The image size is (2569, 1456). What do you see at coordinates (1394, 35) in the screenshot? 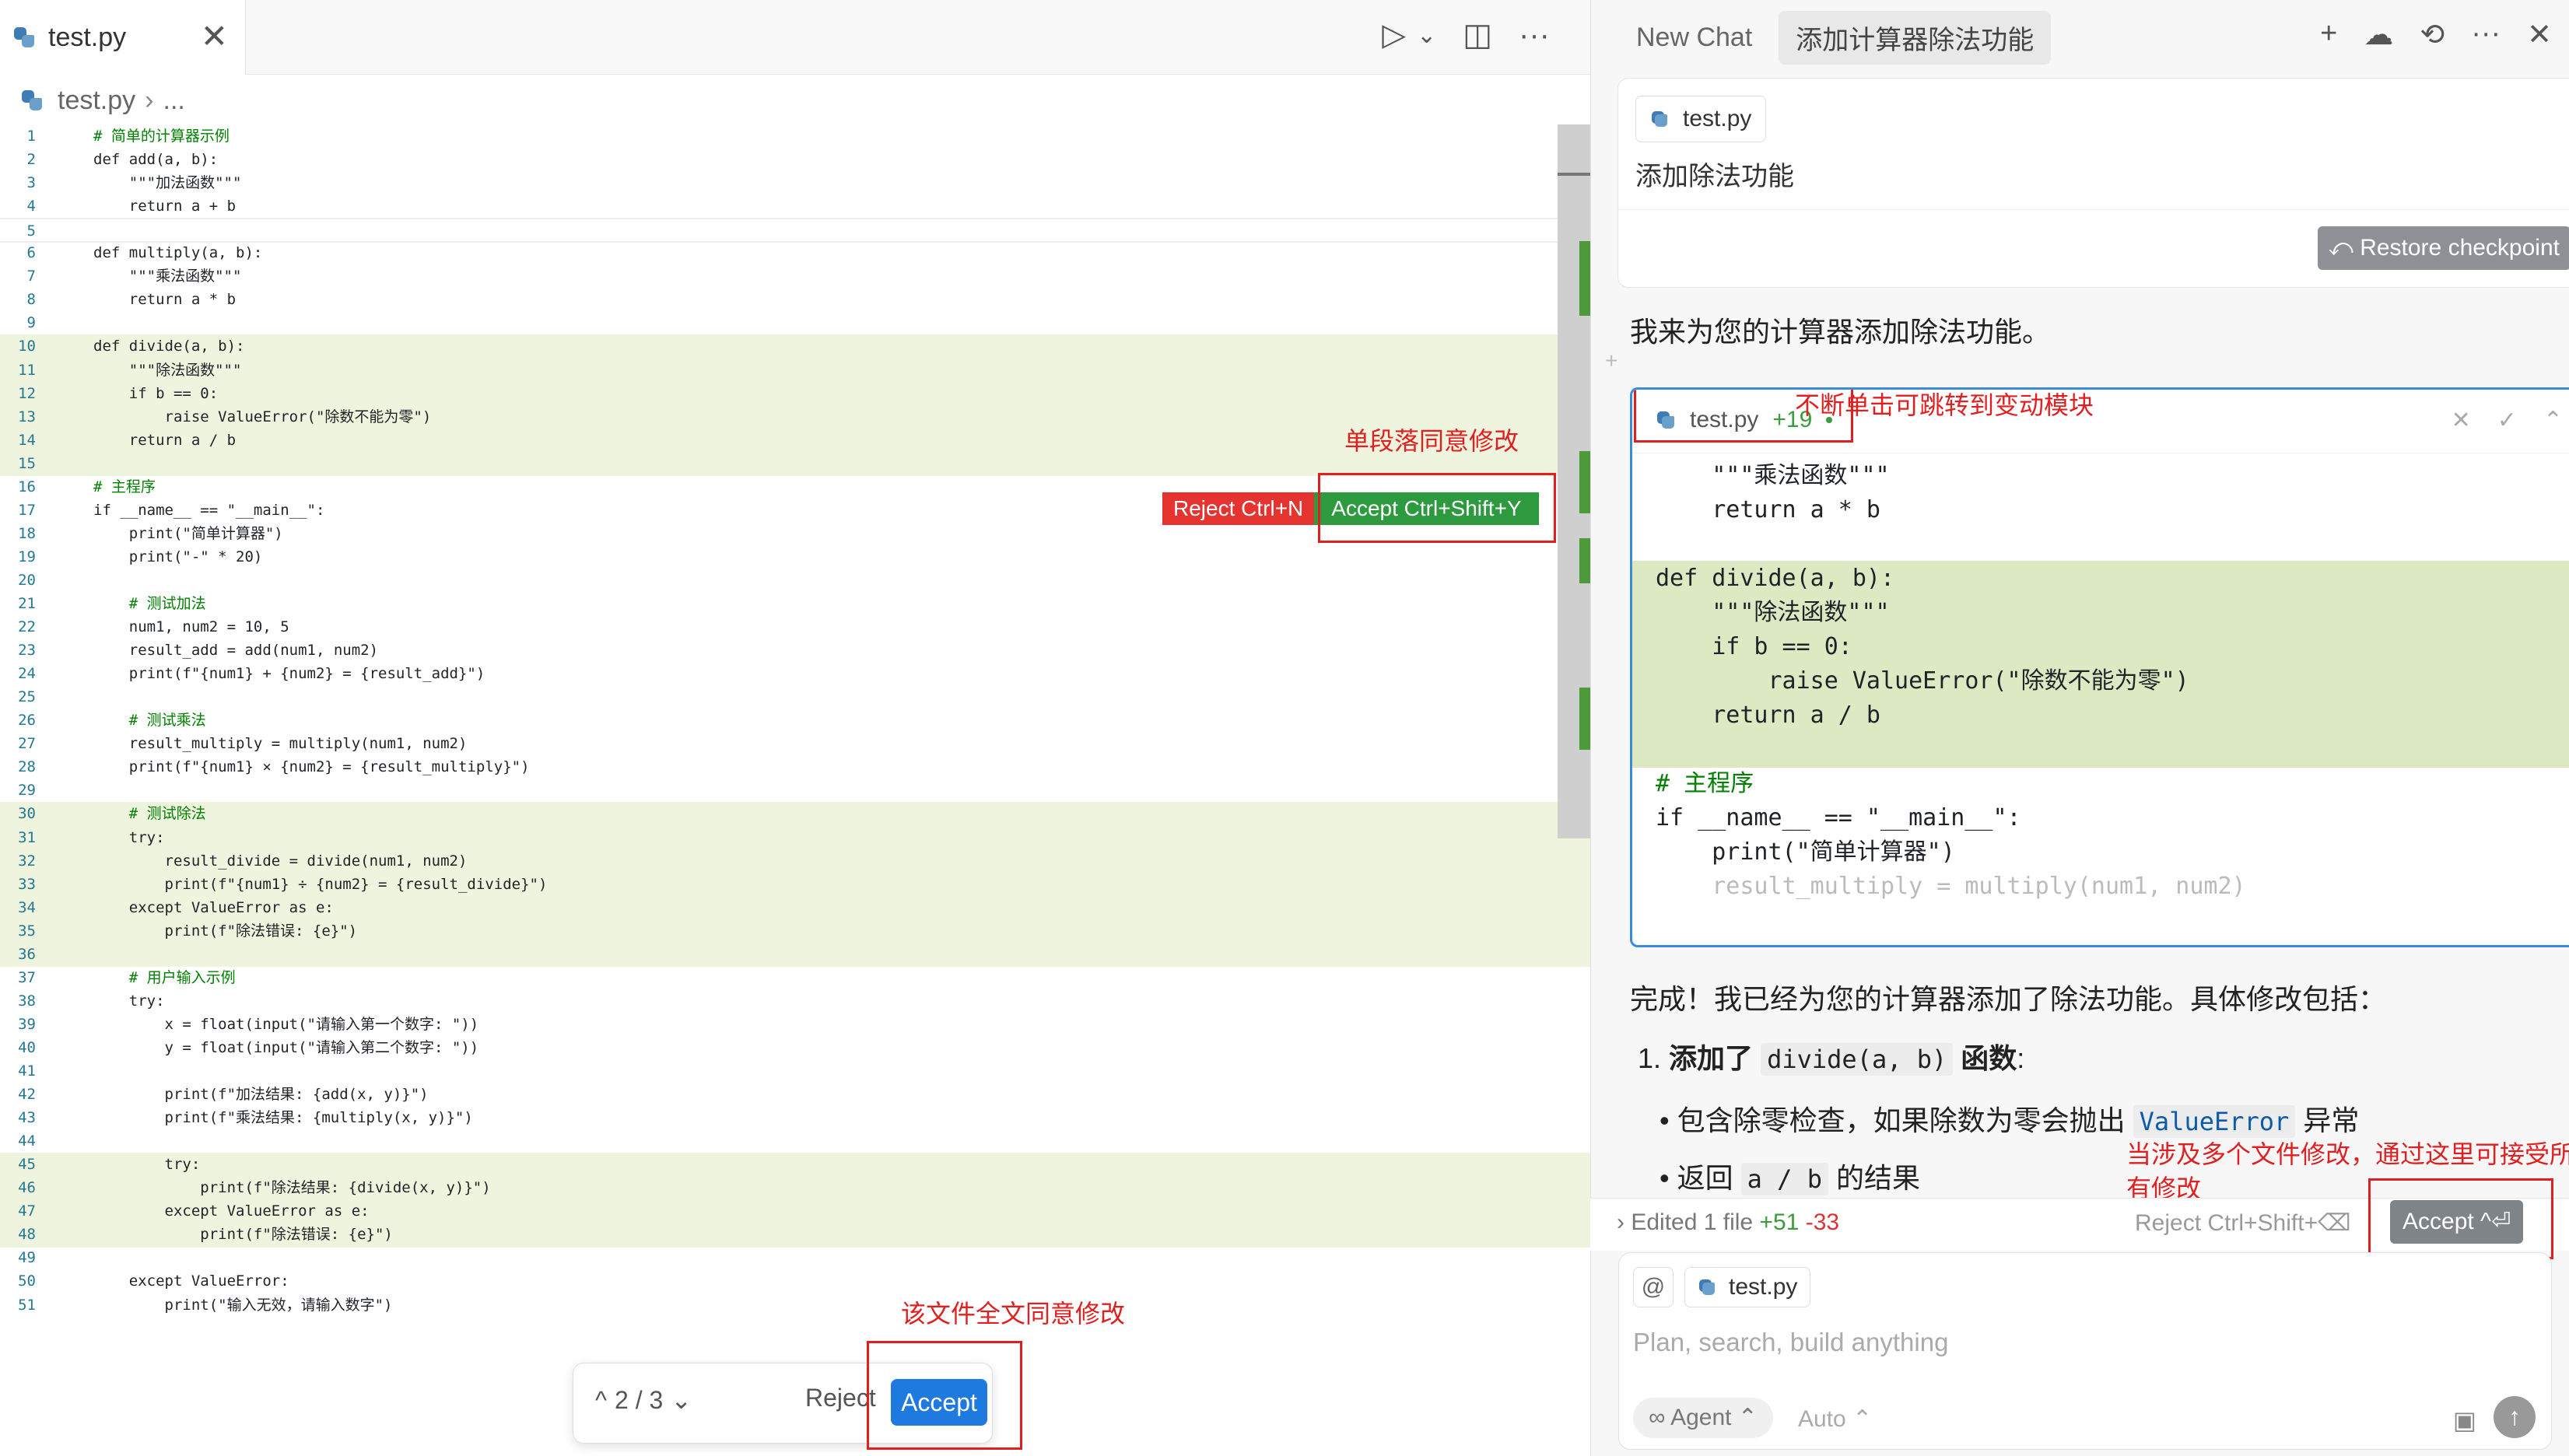
I see `run-icon: ▷` at bounding box center [1394, 35].